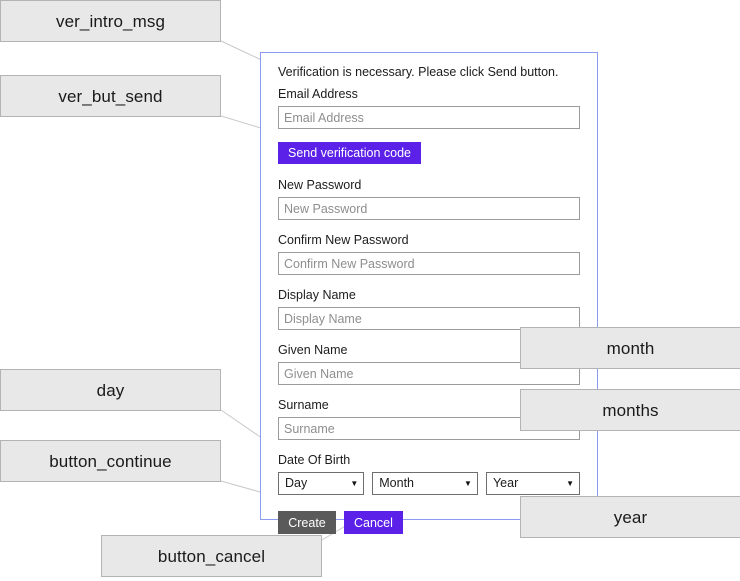 This screenshot has height=581, width=740. I want to click on send-verification-code-button: Send verification code, so click(349, 153).